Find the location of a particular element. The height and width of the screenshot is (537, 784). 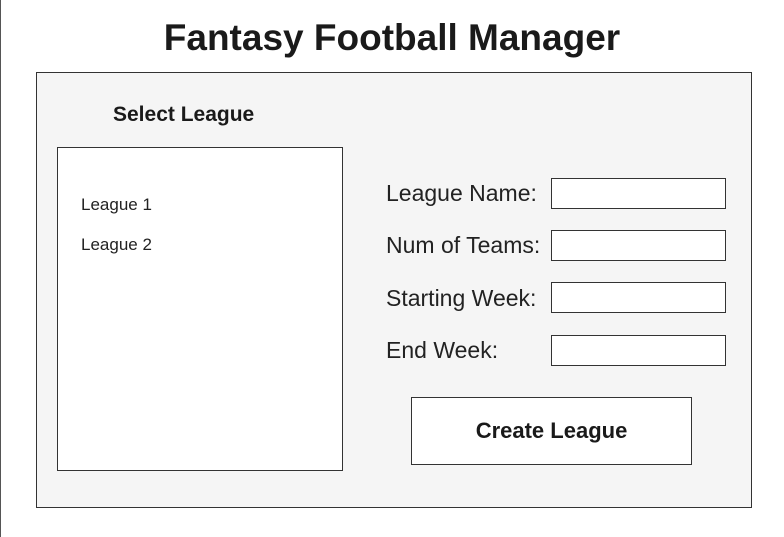

create-league-button: Create League is located at coordinates (551, 431).